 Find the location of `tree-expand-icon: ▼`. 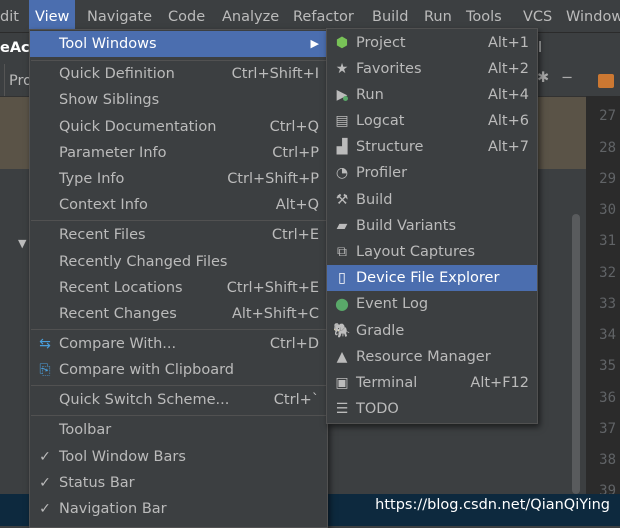

tree-expand-icon: ▼ is located at coordinates (22, 243).